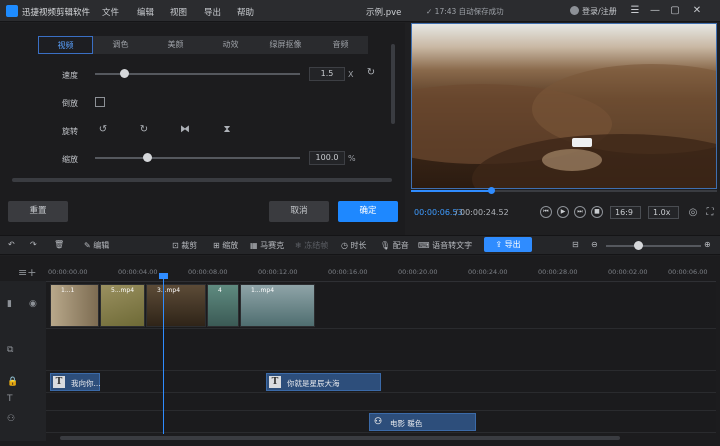 The height and width of the screenshot is (446, 720). What do you see at coordinates (12, 382) in the screenshot?
I see `lock-track-icon: 🔒` at bounding box center [12, 382].